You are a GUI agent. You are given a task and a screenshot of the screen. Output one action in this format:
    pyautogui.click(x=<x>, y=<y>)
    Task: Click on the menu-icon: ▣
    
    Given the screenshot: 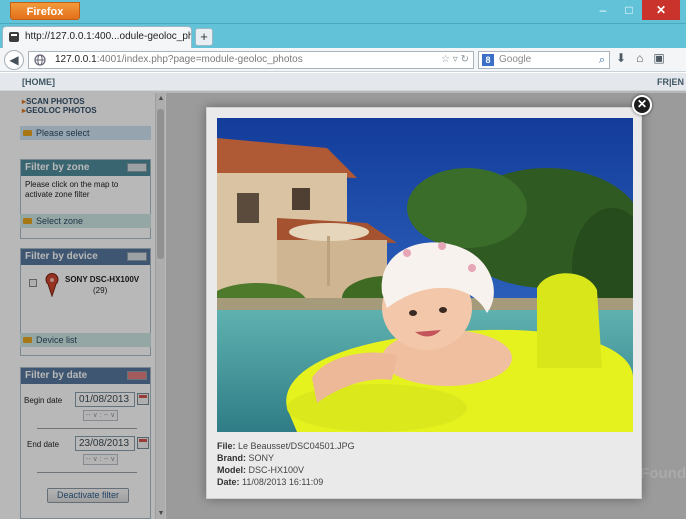 What is the action you would take?
    pyautogui.click(x=658, y=58)
    